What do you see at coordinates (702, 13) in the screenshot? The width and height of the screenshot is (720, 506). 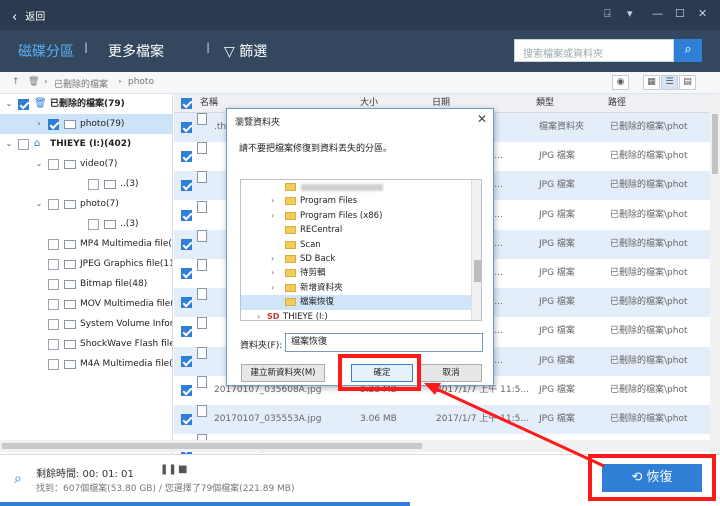 I see `close-button: ✕` at bounding box center [702, 13].